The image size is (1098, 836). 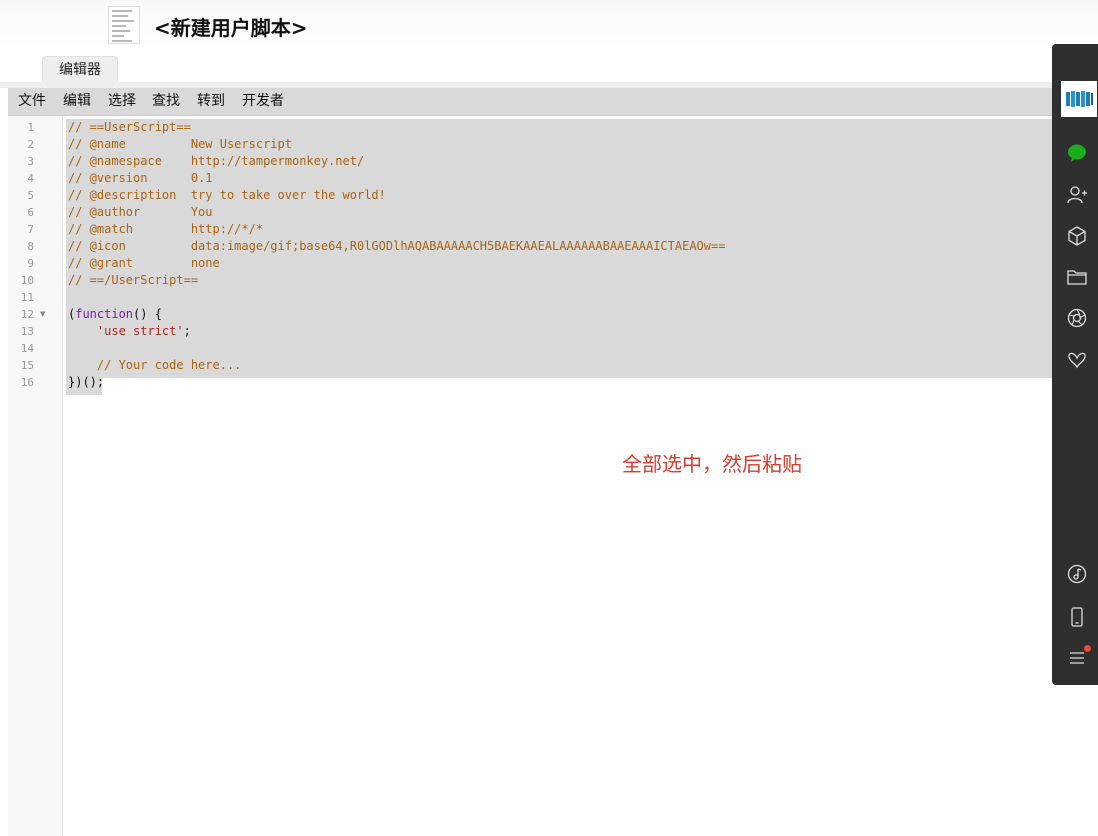 What do you see at coordinates (30, 161) in the screenshot?
I see `line-number: 3` at bounding box center [30, 161].